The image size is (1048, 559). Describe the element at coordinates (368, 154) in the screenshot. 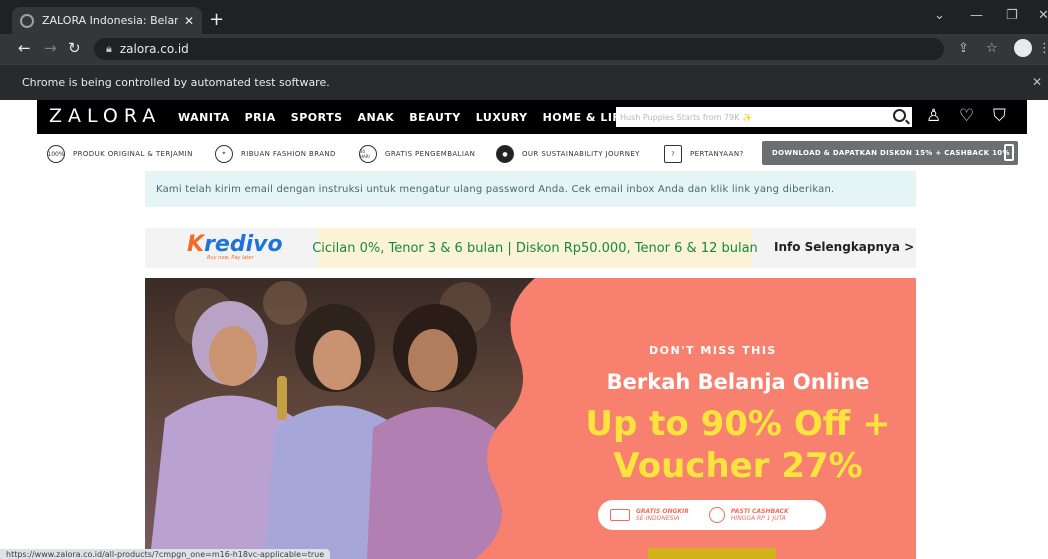

I see `30-days-icon: 30 HARI` at that location.